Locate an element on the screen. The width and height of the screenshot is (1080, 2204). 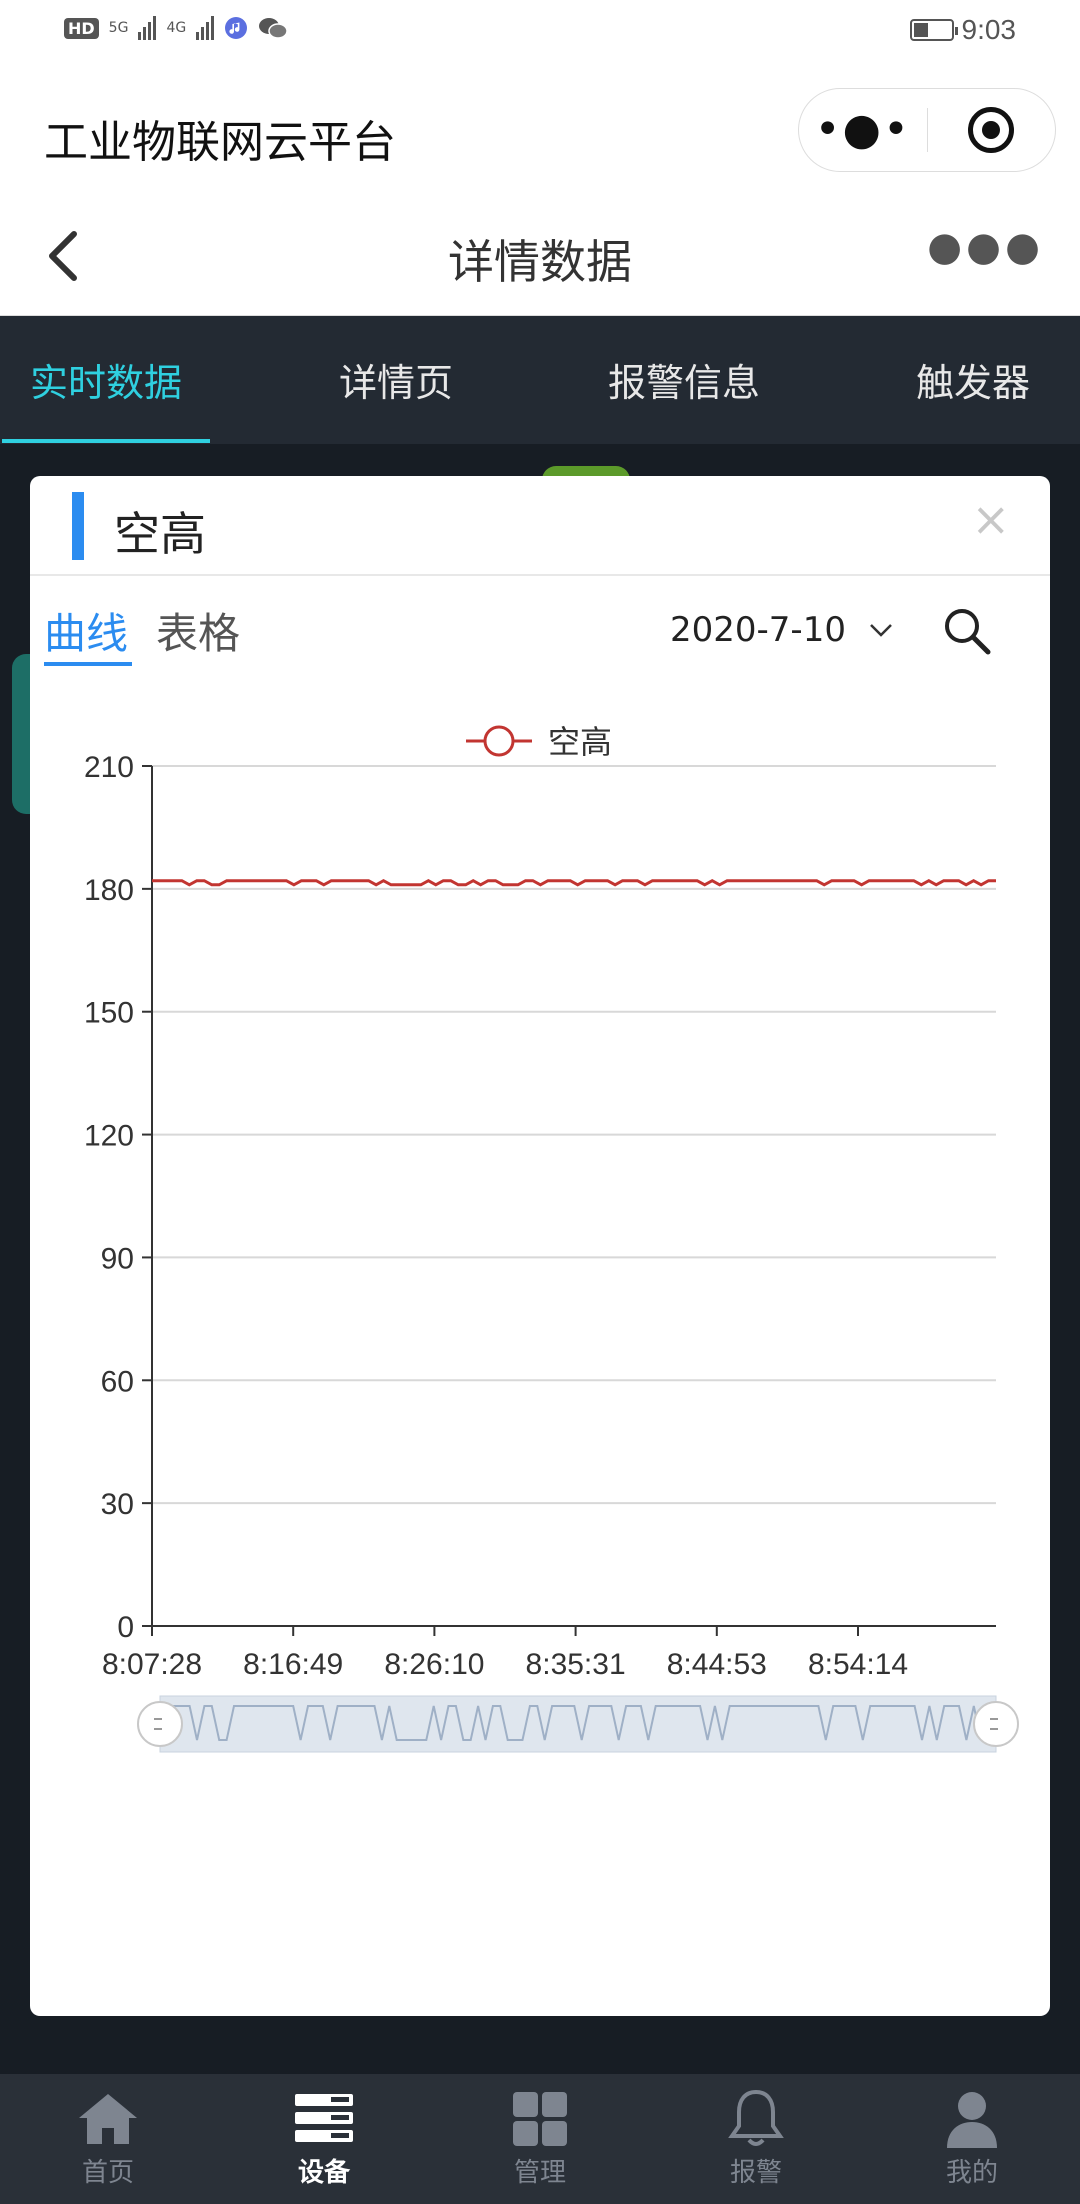
page-title: 详情数据 is located at coordinates (540, 262).